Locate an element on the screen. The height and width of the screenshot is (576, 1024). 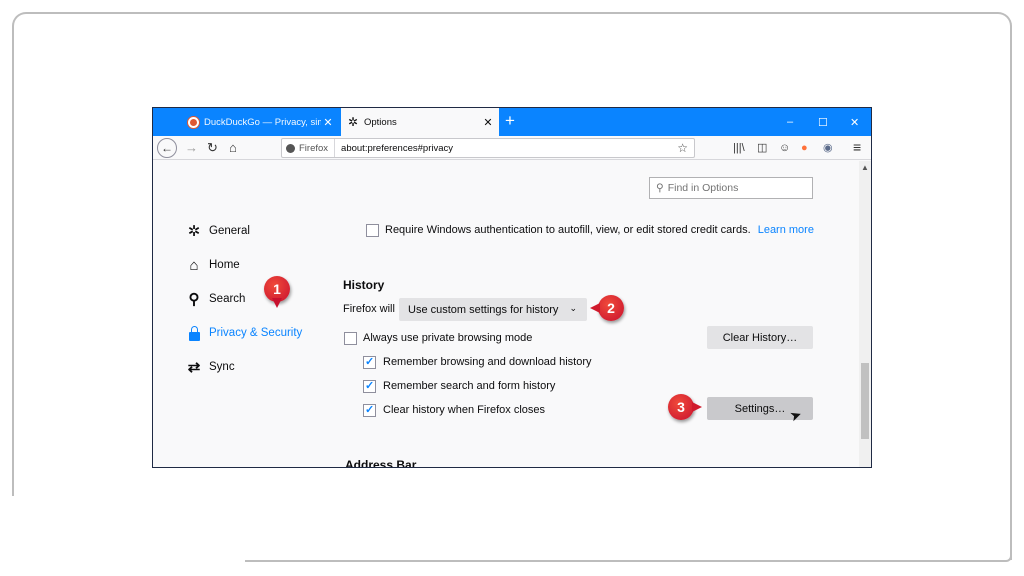
duckduckgo-extension-icon: ● is located at coordinates (804, 148).